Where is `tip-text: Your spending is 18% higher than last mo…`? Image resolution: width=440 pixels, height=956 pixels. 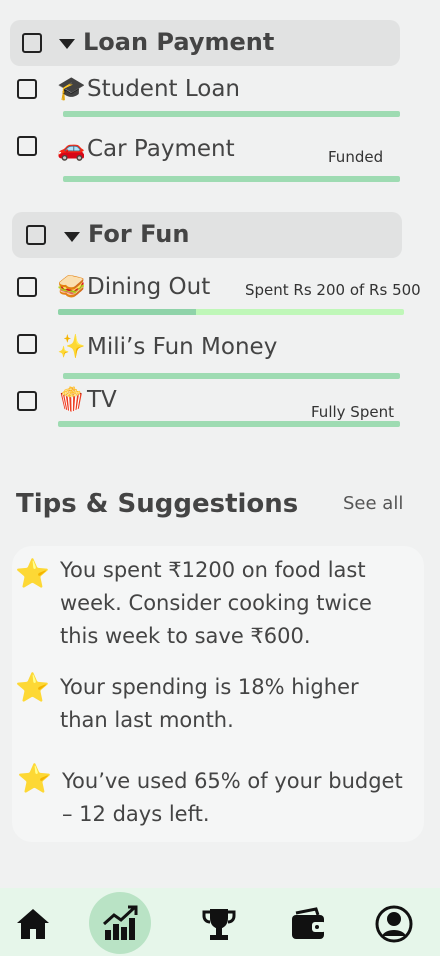
tip-text: Your spending is 18% higher than last mo… is located at coordinates (209, 703).